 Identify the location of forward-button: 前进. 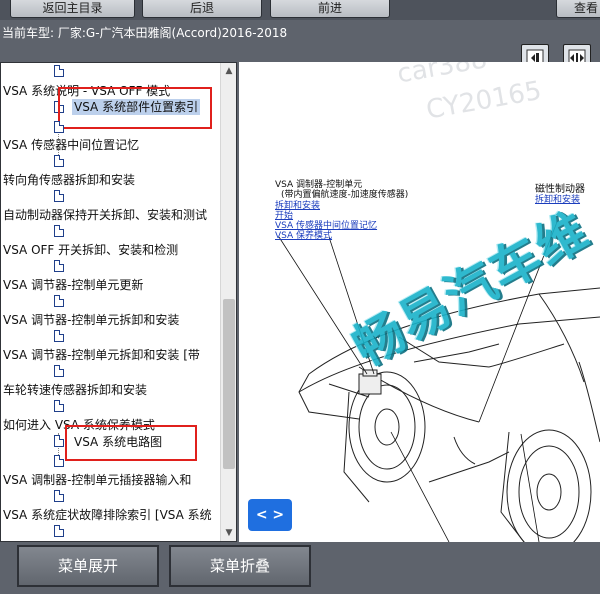
(330, 9).